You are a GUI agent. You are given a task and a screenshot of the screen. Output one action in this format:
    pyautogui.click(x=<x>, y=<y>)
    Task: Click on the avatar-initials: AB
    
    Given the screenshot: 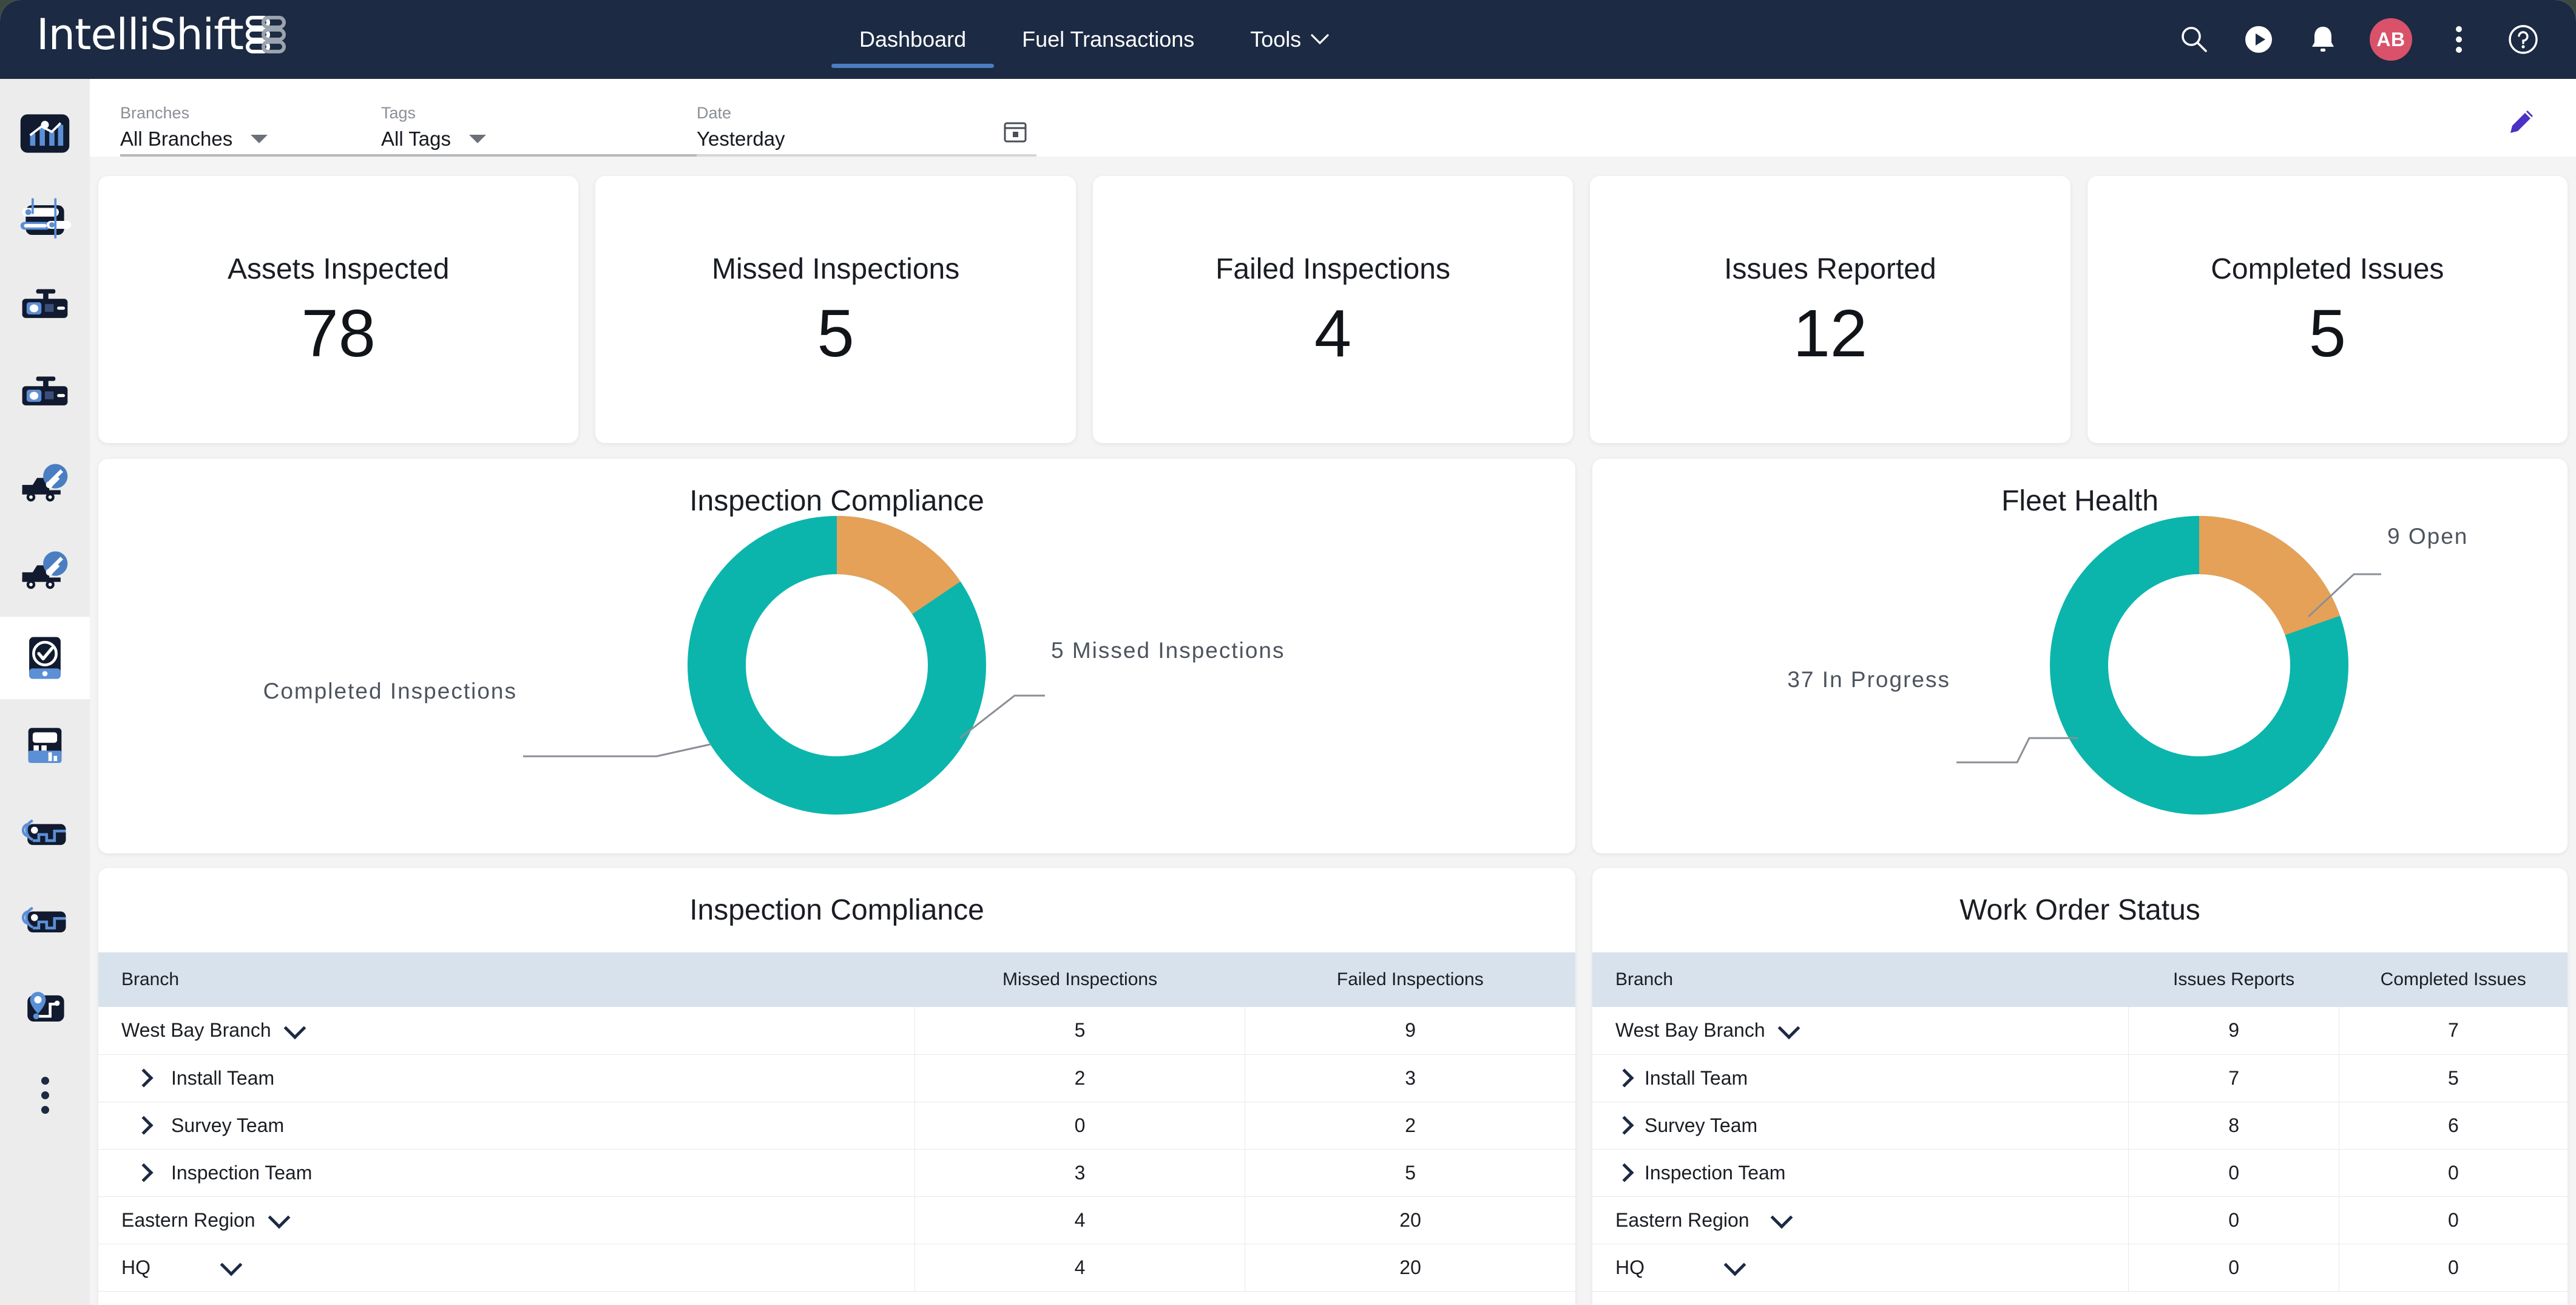 What is the action you would take?
    pyautogui.click(x=2390, y=39)
    